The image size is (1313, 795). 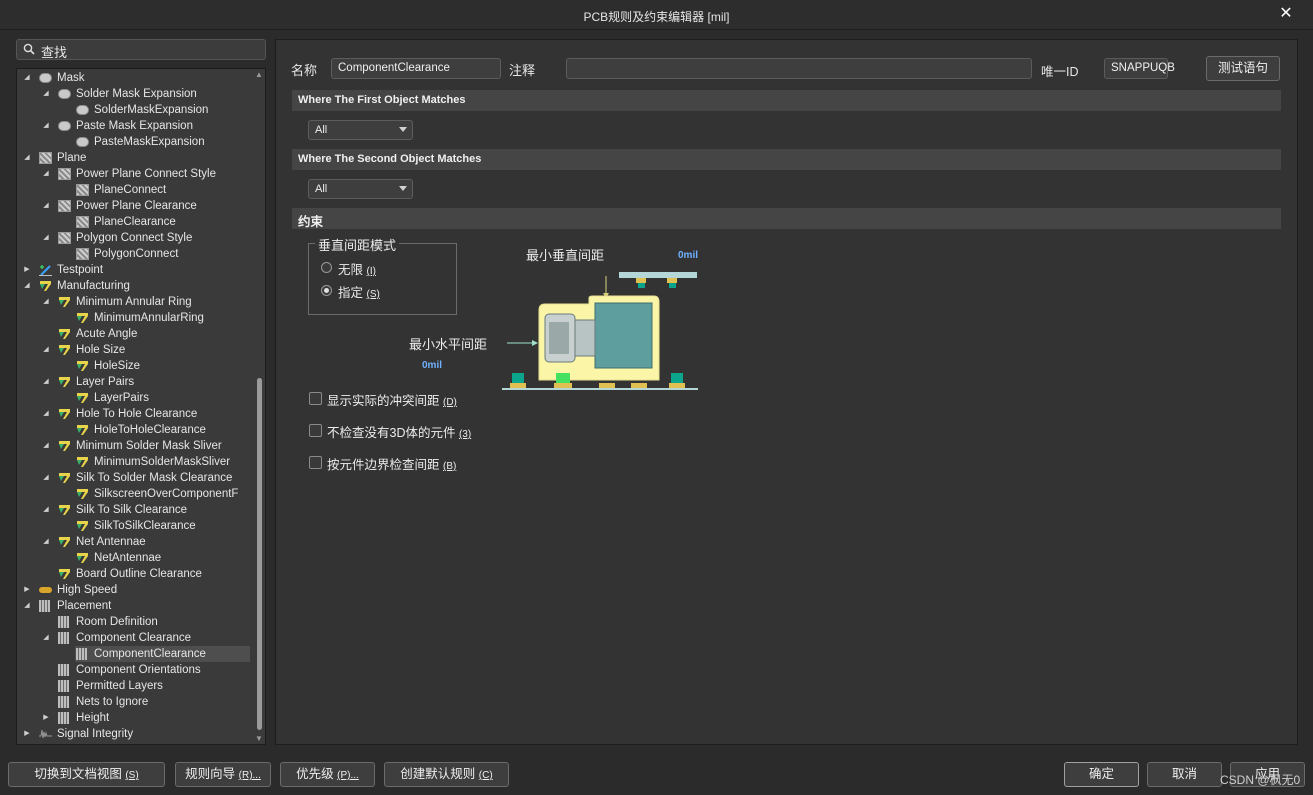 What do you see at coordinates (134, 494) in the screenshot?
I see `tree-item: SilkscreenOverComponentF` at bounding box center [134, 494].